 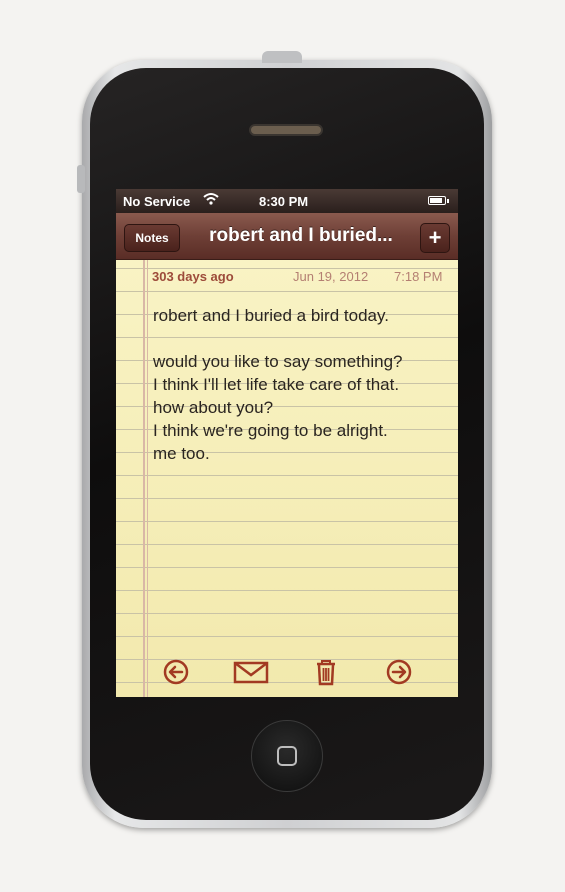 I want to click on battery-icon, so click(x=438, y=200).